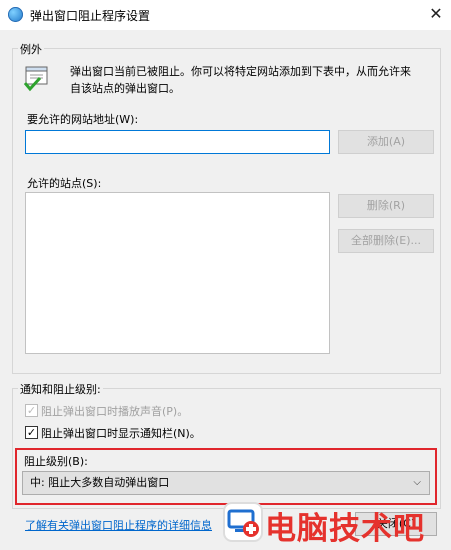 Image resolution: width=451 pixels, height=550 pixels. I want to click on popup-checkmark-icon, so click(36, 79).